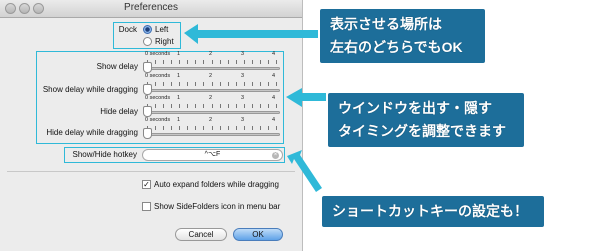  What do you see at coordinates (304, 171) in the screenshot?
I see `arrow-to-hotkey` at bounding box center [304, 171].